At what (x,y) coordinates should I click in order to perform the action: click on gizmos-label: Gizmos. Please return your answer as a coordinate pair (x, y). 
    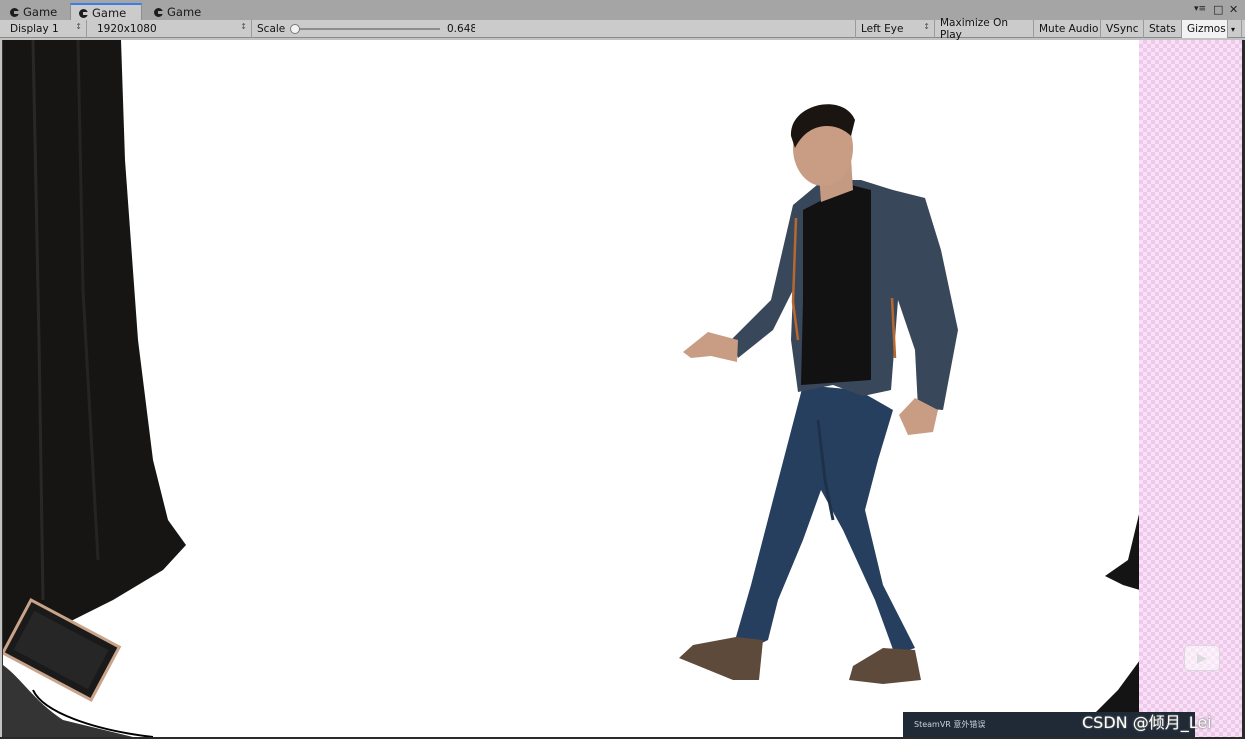
    Looking at the image, I should click on (1206, 29).